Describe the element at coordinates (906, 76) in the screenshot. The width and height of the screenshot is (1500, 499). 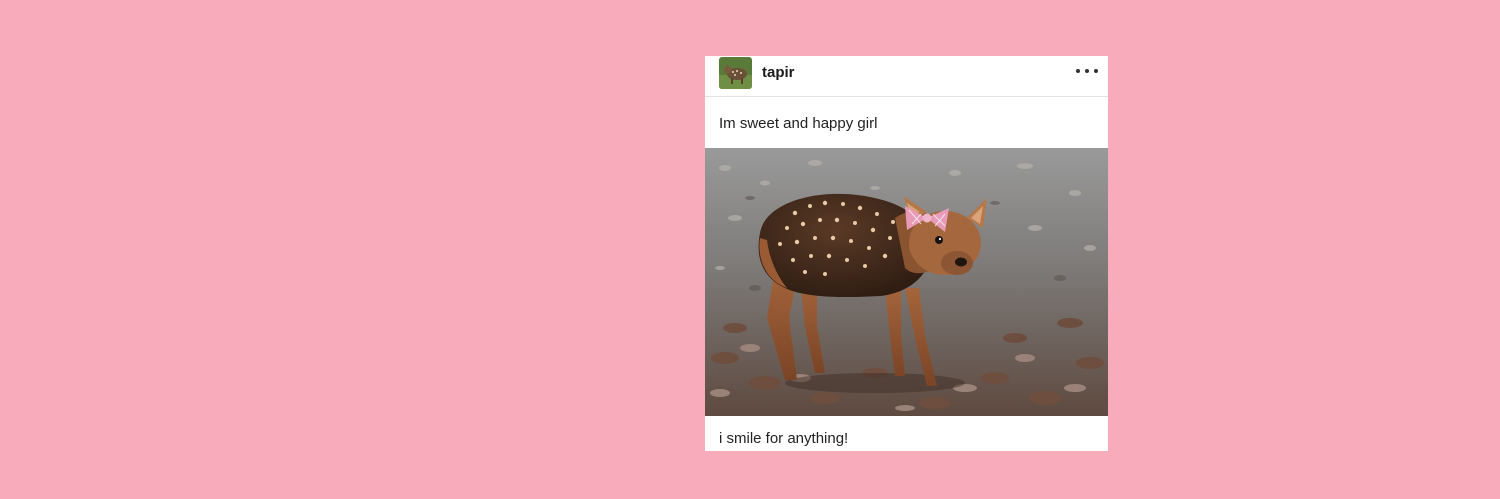
I see `post-header: tapir` at that location.